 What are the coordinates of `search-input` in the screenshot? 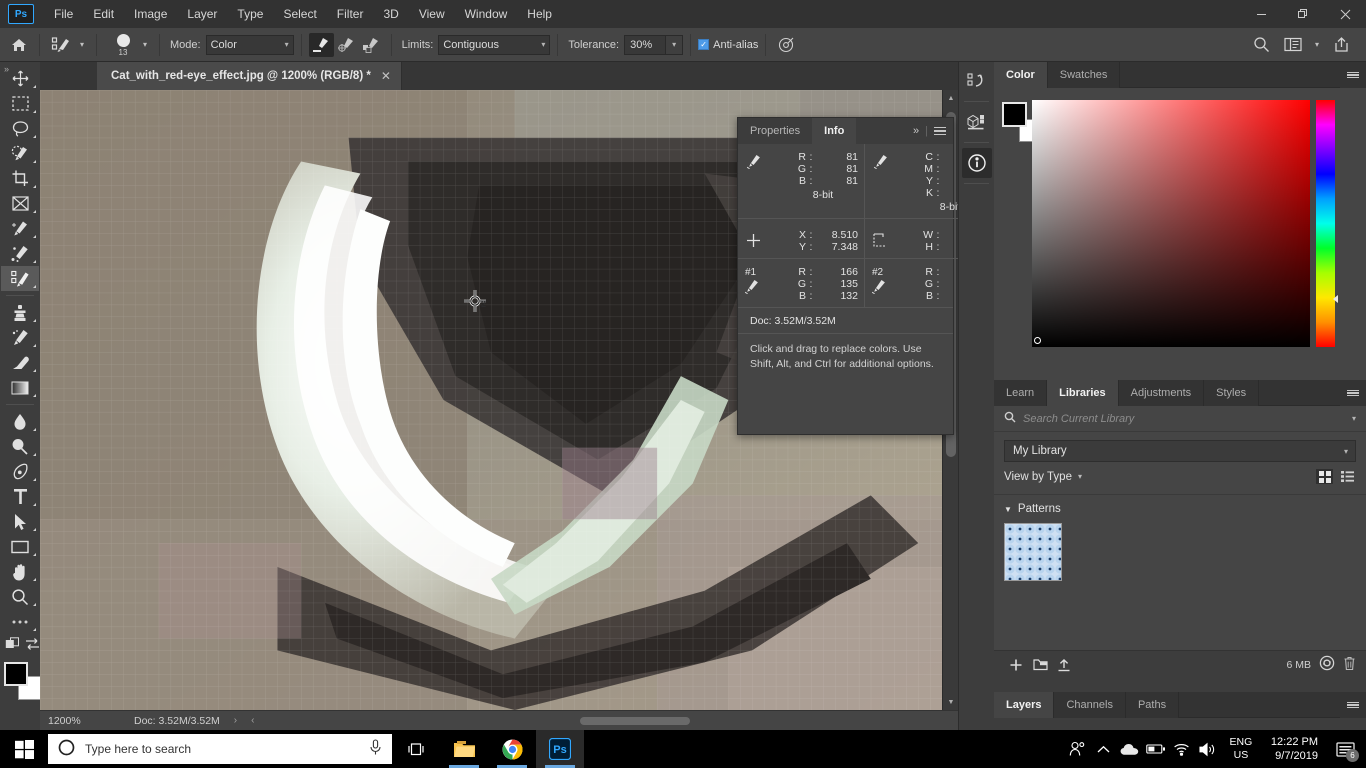 It's located at (1187, 418).